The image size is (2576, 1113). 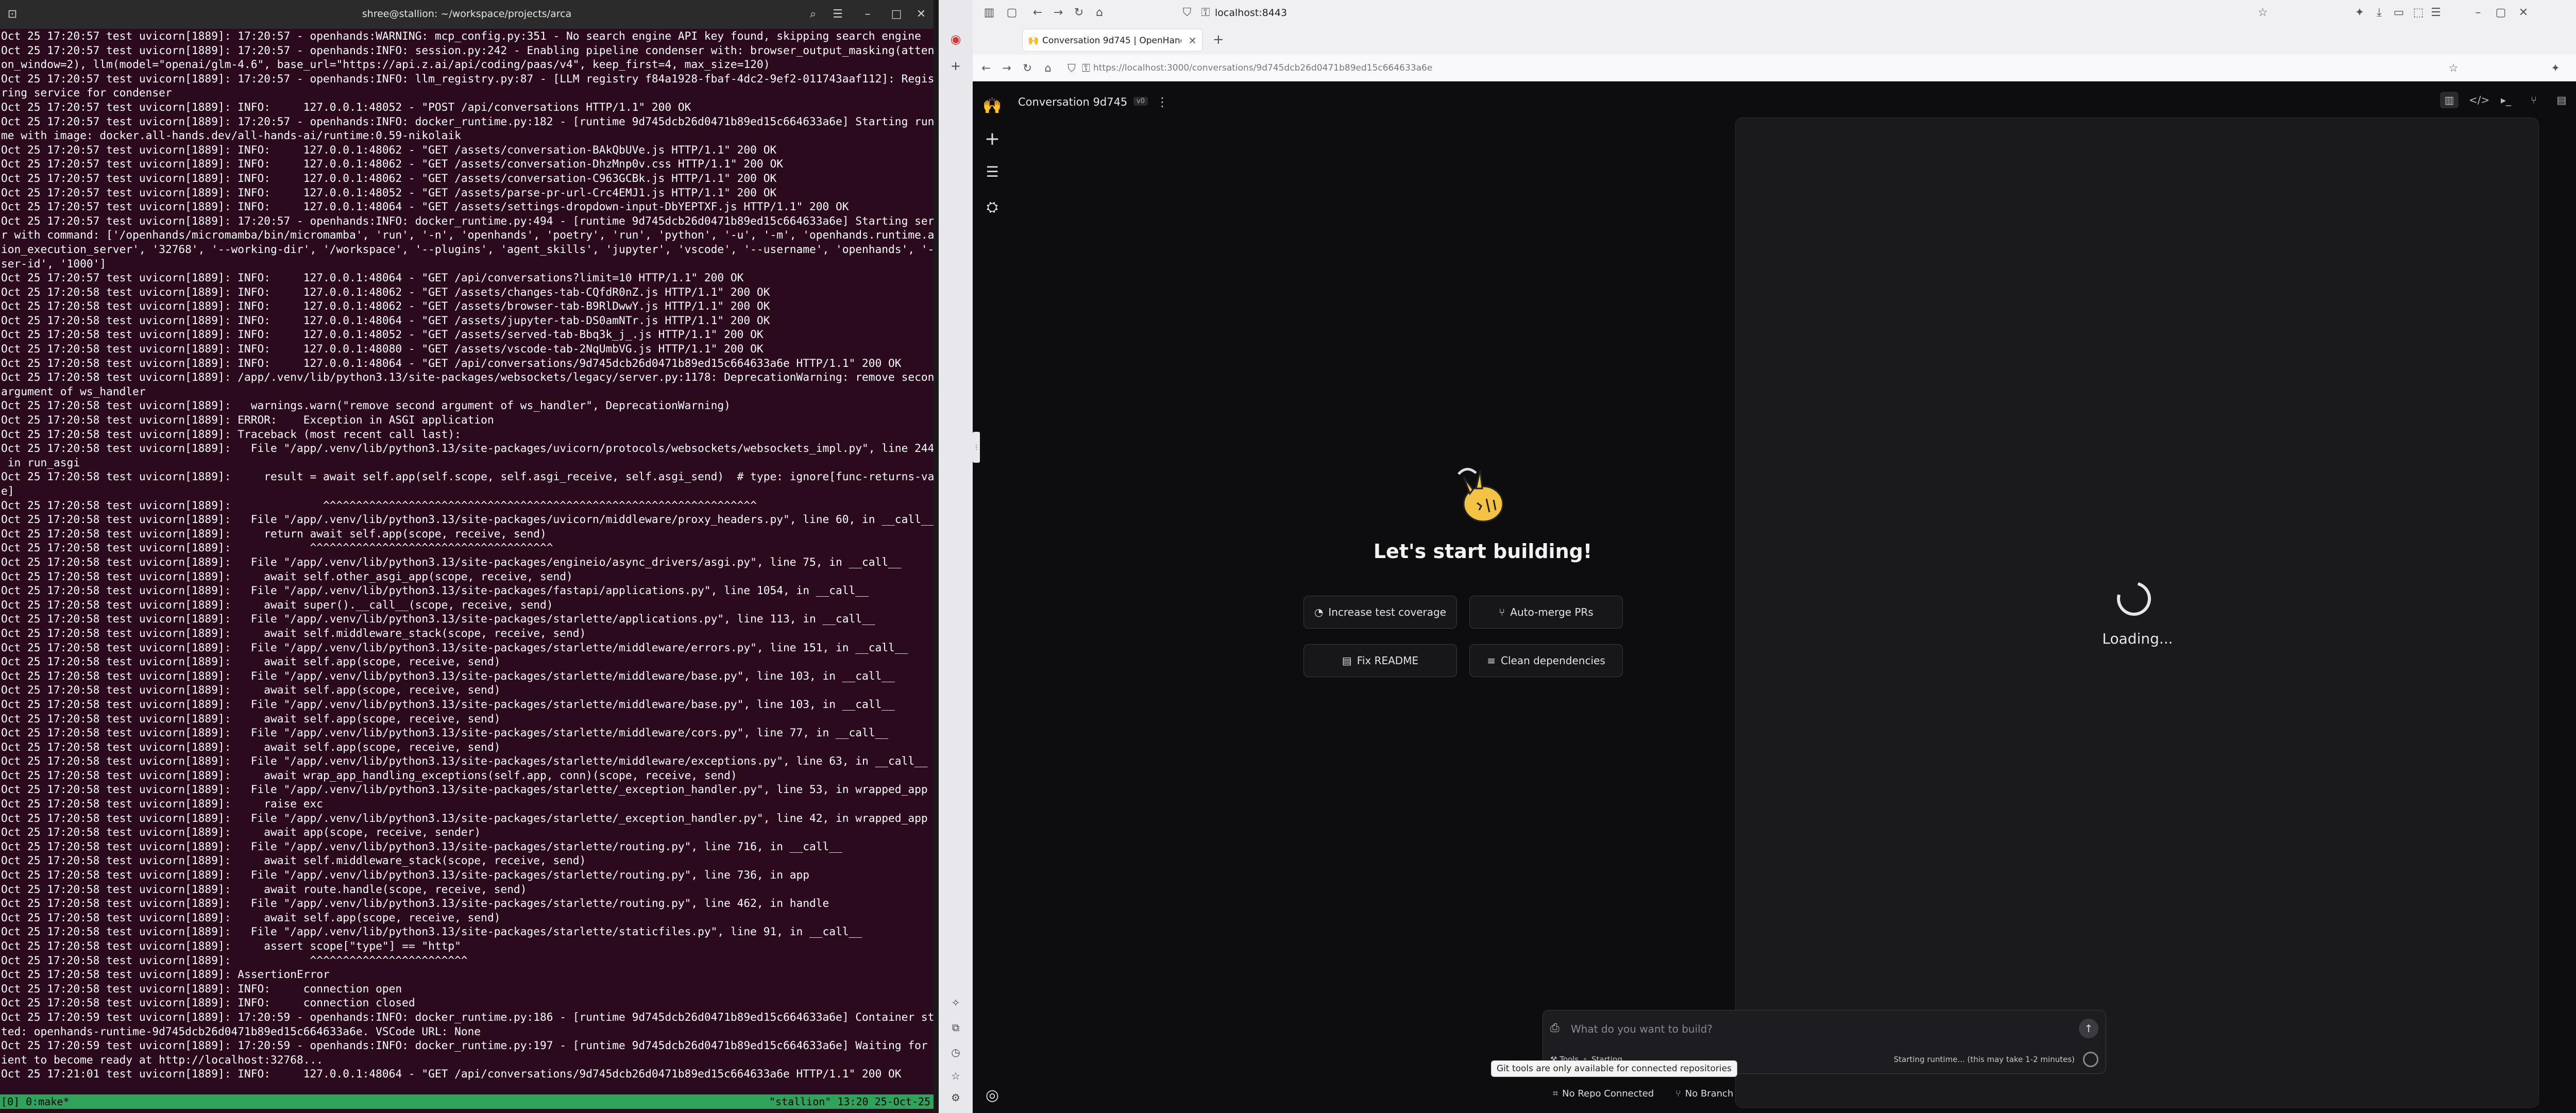 I want to click on paperclip-icon: ⎙, so click(x=1555, y=1028).